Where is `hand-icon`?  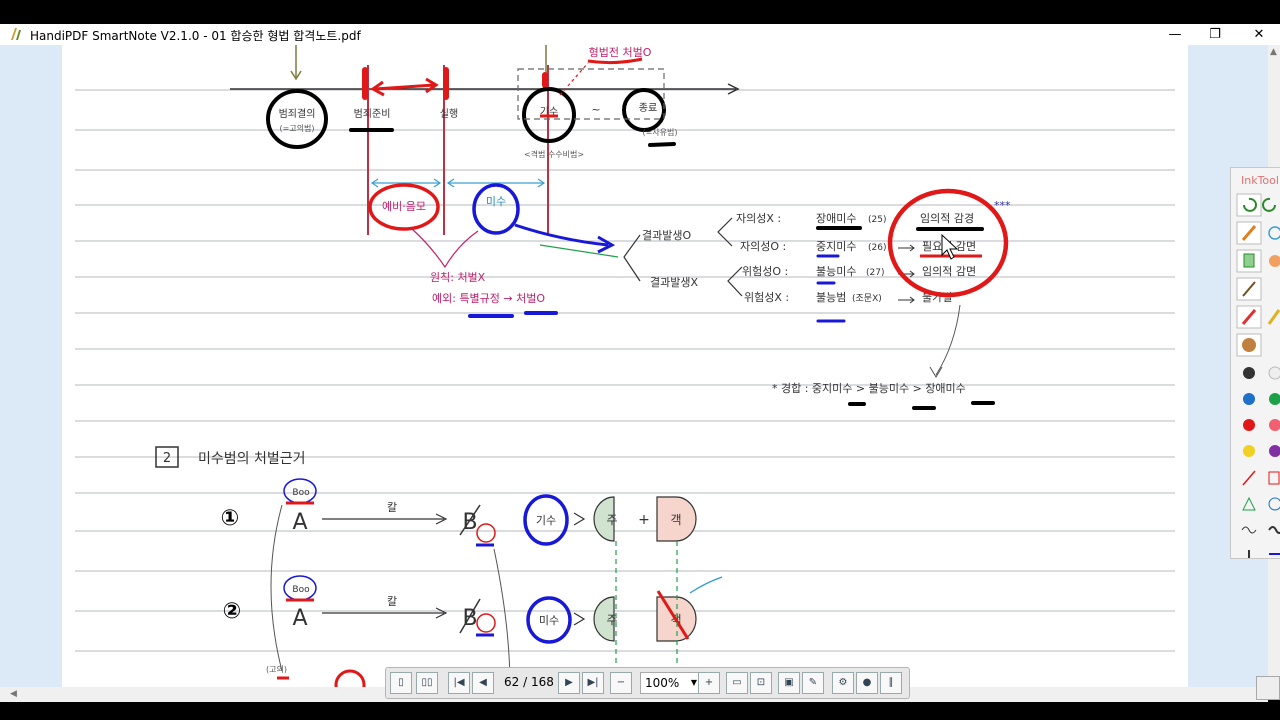
hand-icon is located at coordinates (1274, 261).